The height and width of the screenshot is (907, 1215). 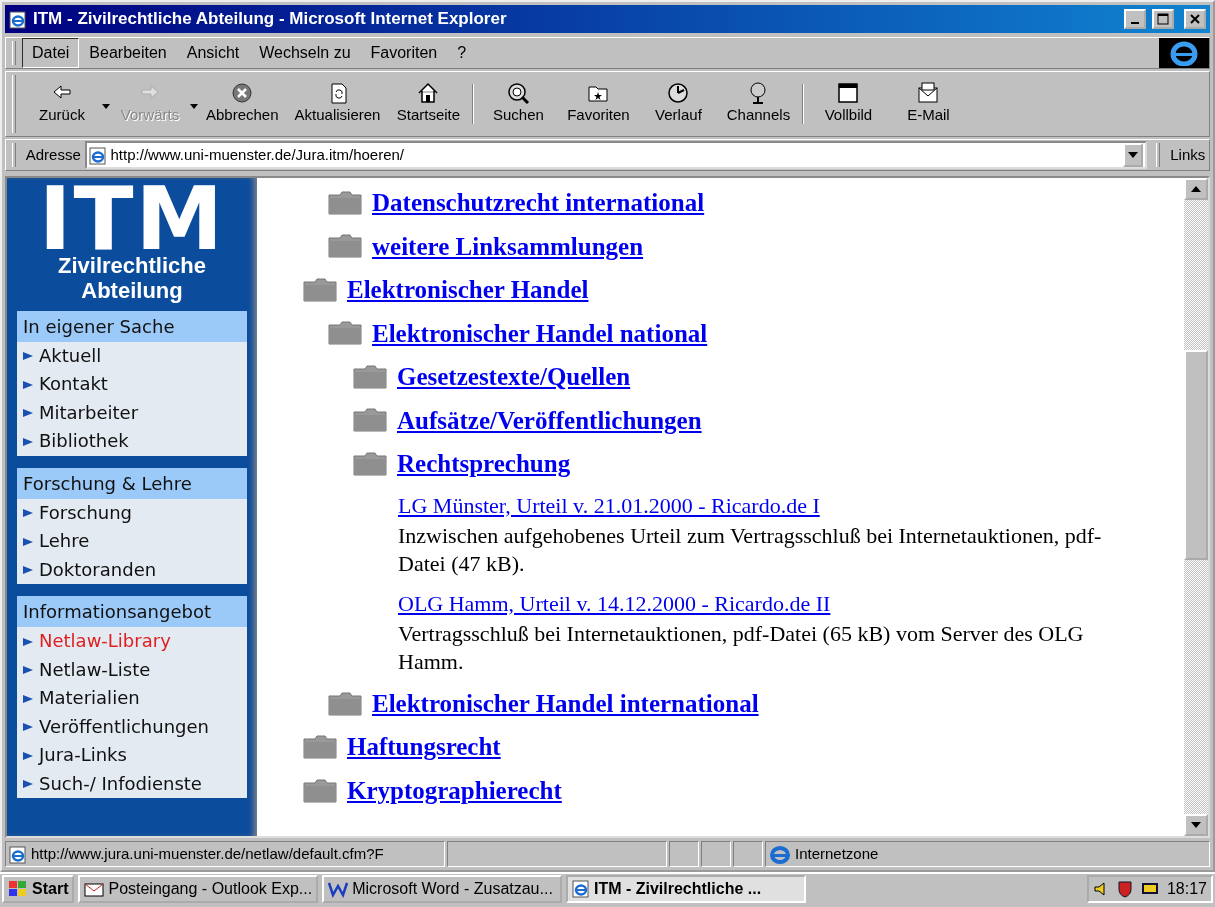 I want to click on scroll-down-button, so click(x=1196, y=825).